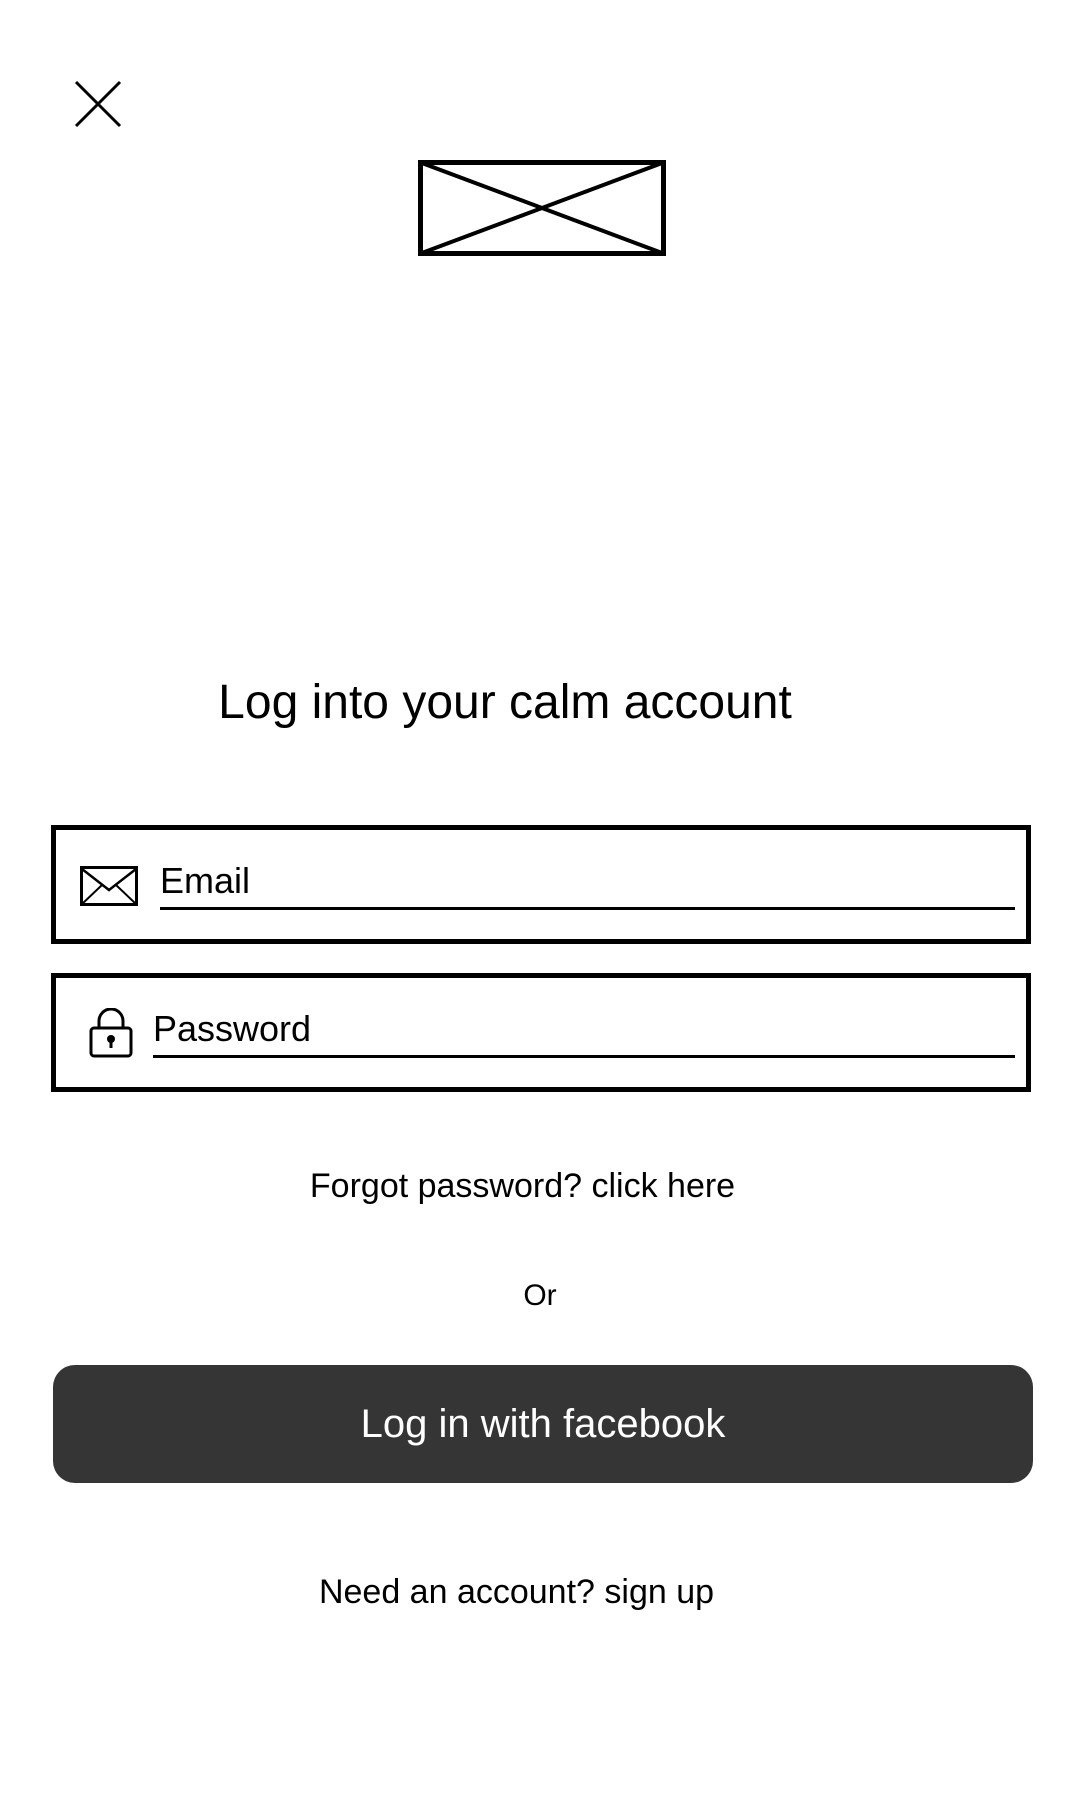  Describe the element at coordinates (505, 702) in the screenshot. I see `page-title: Log into your calm account` at that location.